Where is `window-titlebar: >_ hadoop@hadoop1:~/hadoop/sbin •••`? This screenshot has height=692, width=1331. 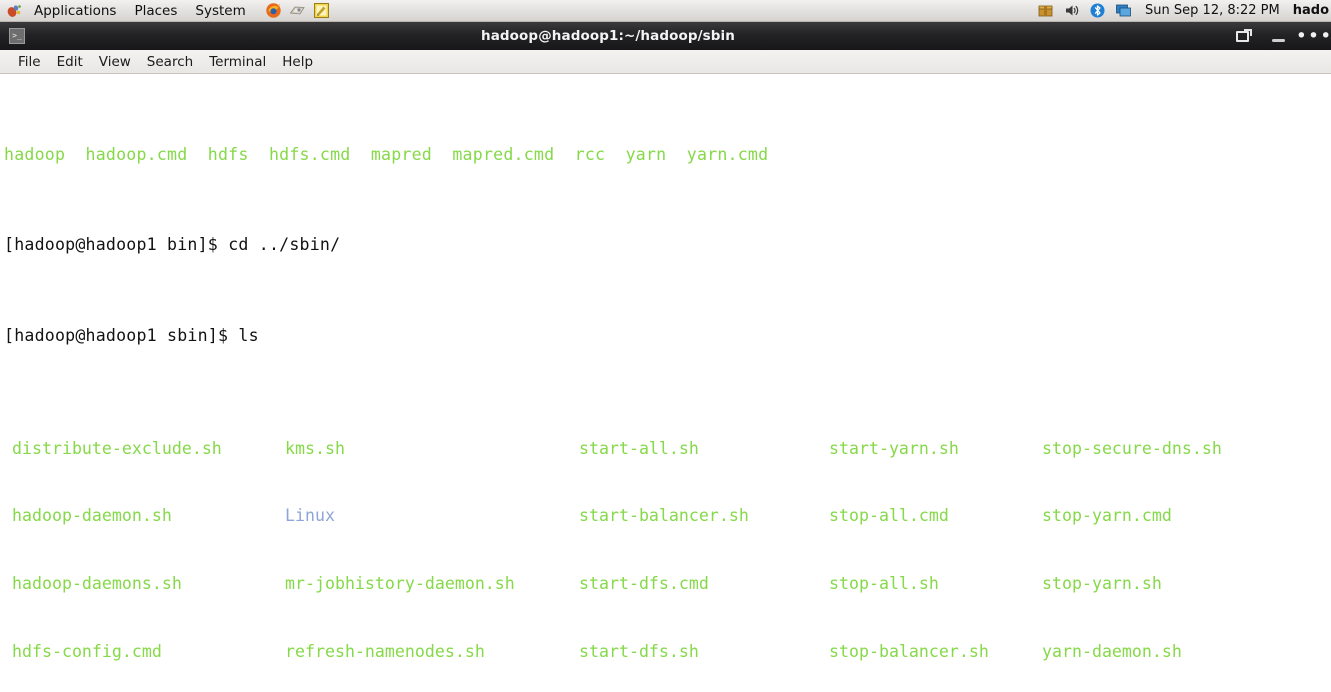
window-titlebar: >_ hadoop@hadoop1:~/hadoop/sbin ••• is located at coordinates (665, 36).